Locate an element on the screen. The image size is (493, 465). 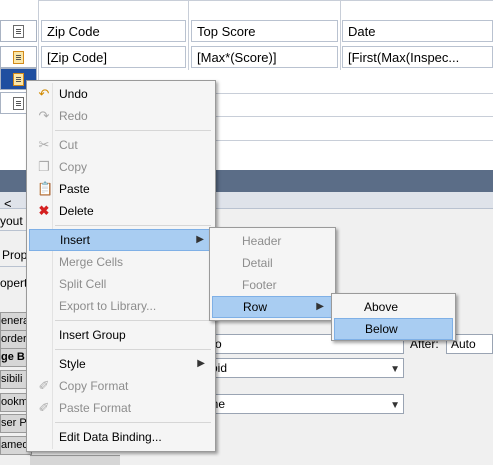
menu-item-label: Header is located at coordinates (262, 241).